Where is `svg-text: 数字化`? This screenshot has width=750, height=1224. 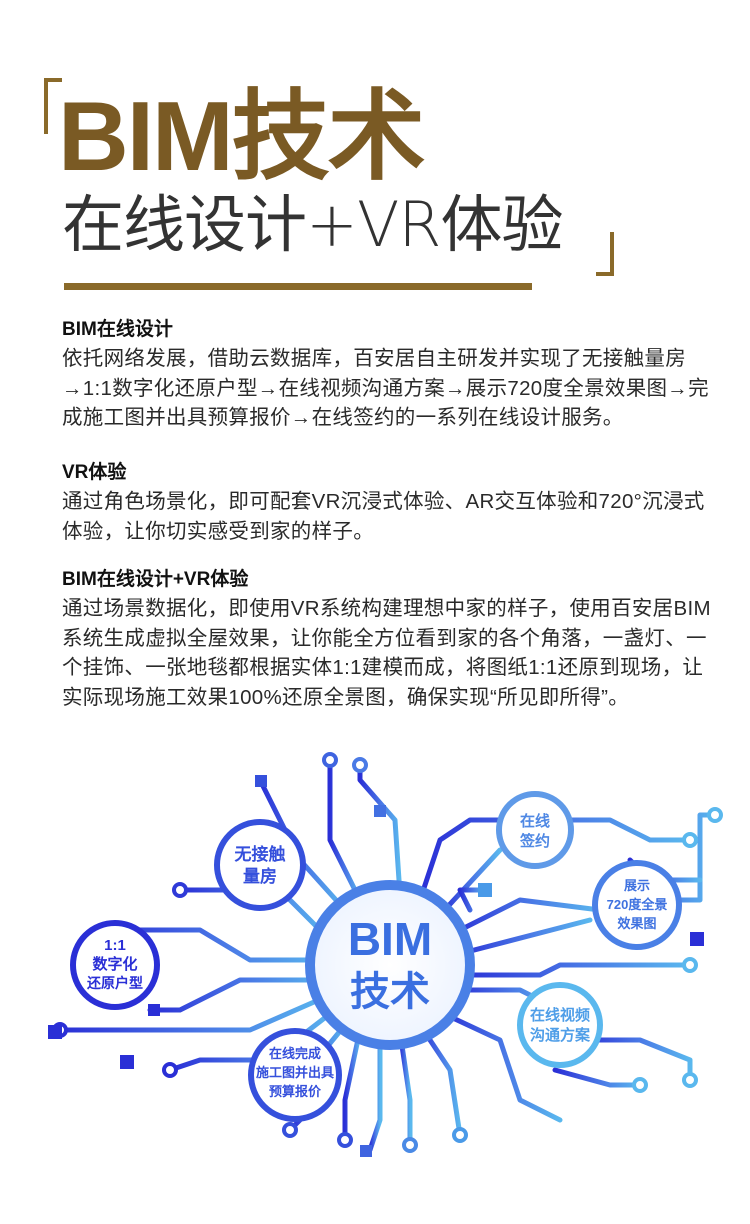
svg-text: 数字化 is located at coordinates (114, 964).